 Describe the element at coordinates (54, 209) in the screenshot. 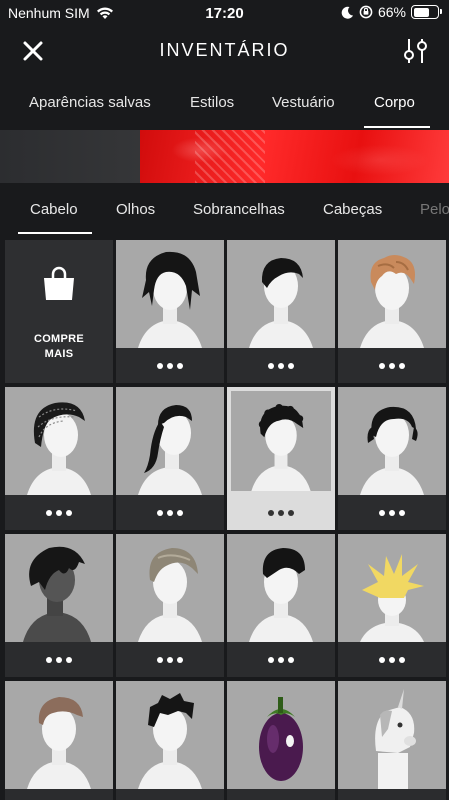

I see `subtab-cabelo: Cabelo` at that location.